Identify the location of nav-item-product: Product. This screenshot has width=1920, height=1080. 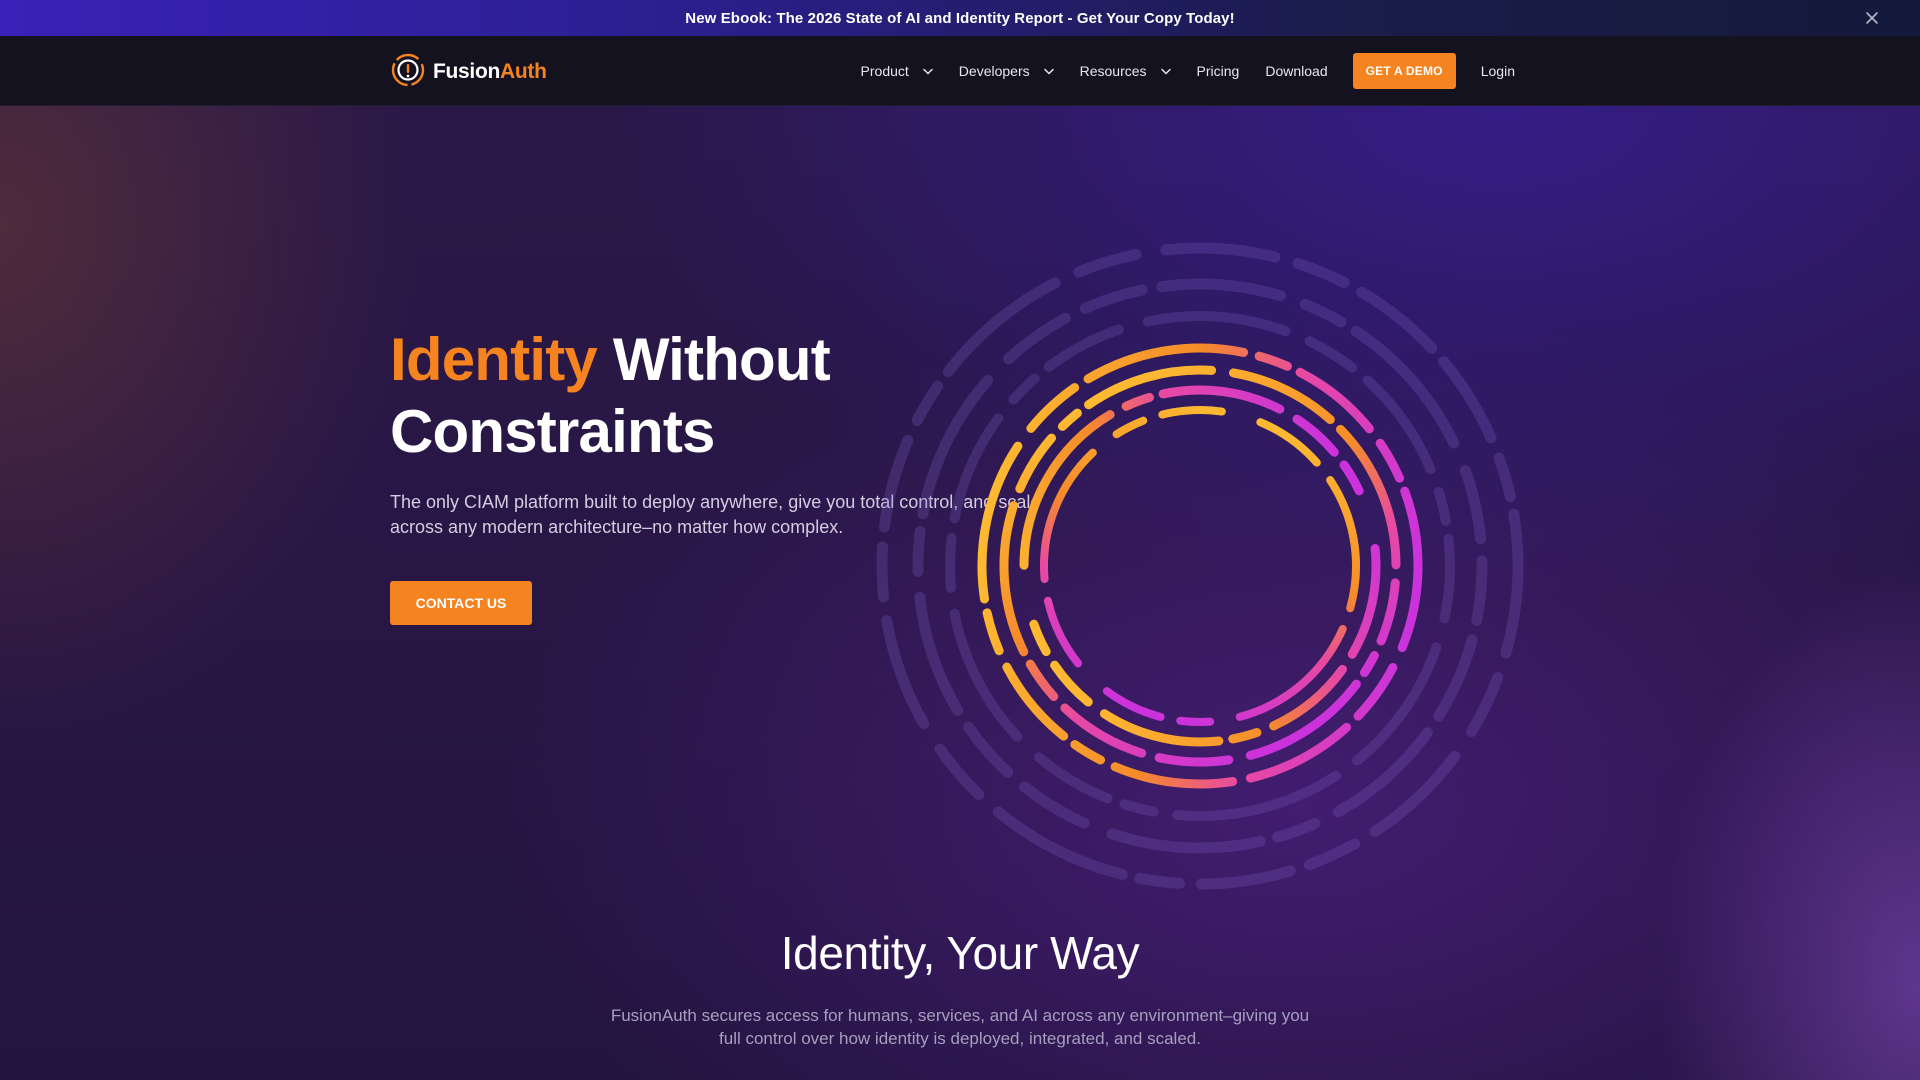
(897, 71).